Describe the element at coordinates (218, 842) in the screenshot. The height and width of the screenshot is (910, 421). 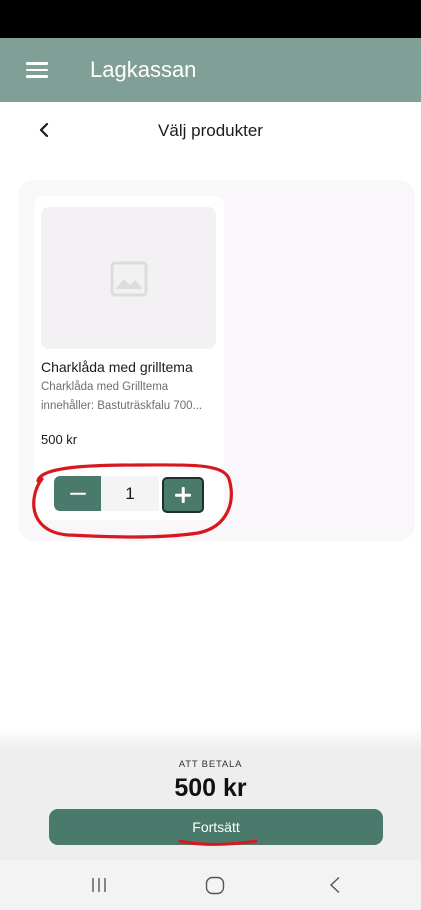
I see `red-underline-annotation` at that location.